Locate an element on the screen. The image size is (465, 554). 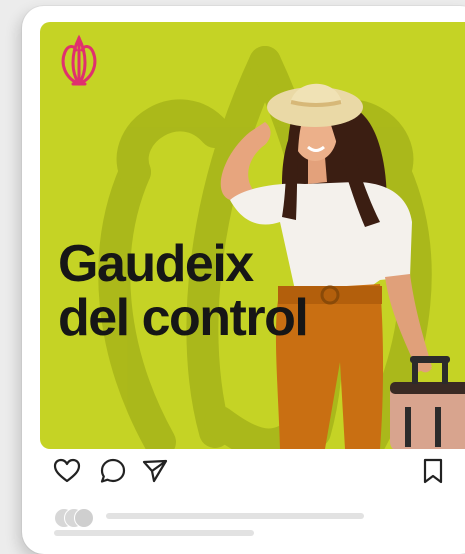
heart-icon is located at coordinates (67, 471).